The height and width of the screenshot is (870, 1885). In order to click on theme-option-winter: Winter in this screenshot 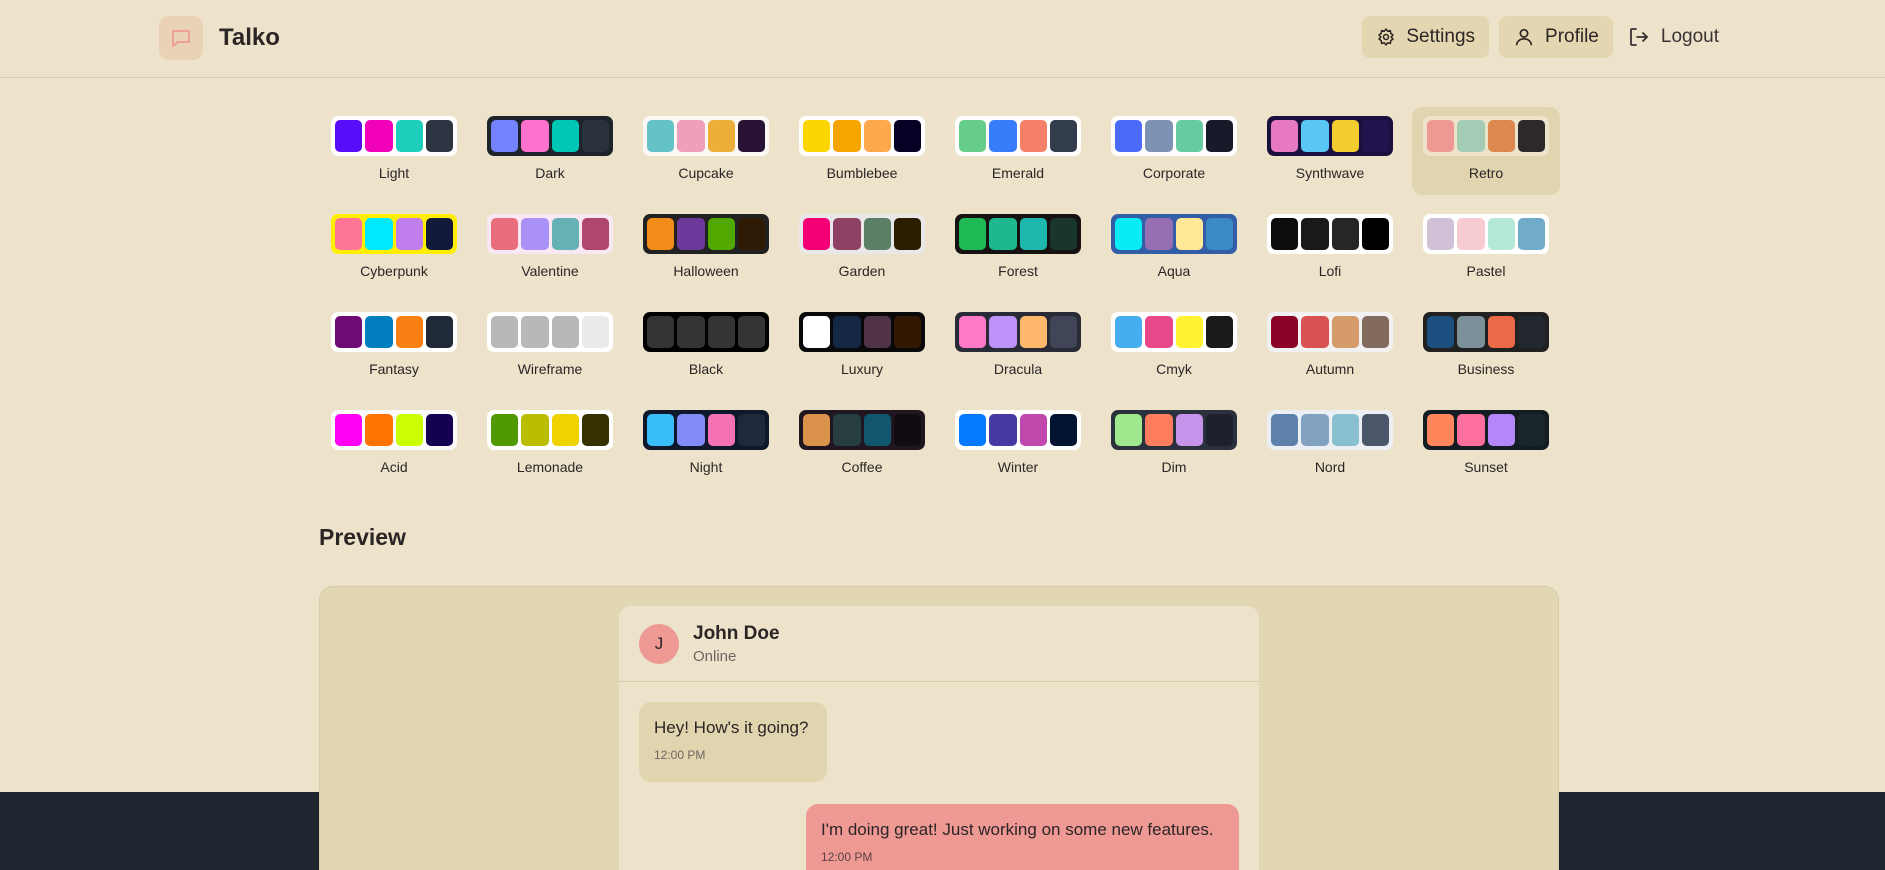, I will do `click(1018, 445)`.